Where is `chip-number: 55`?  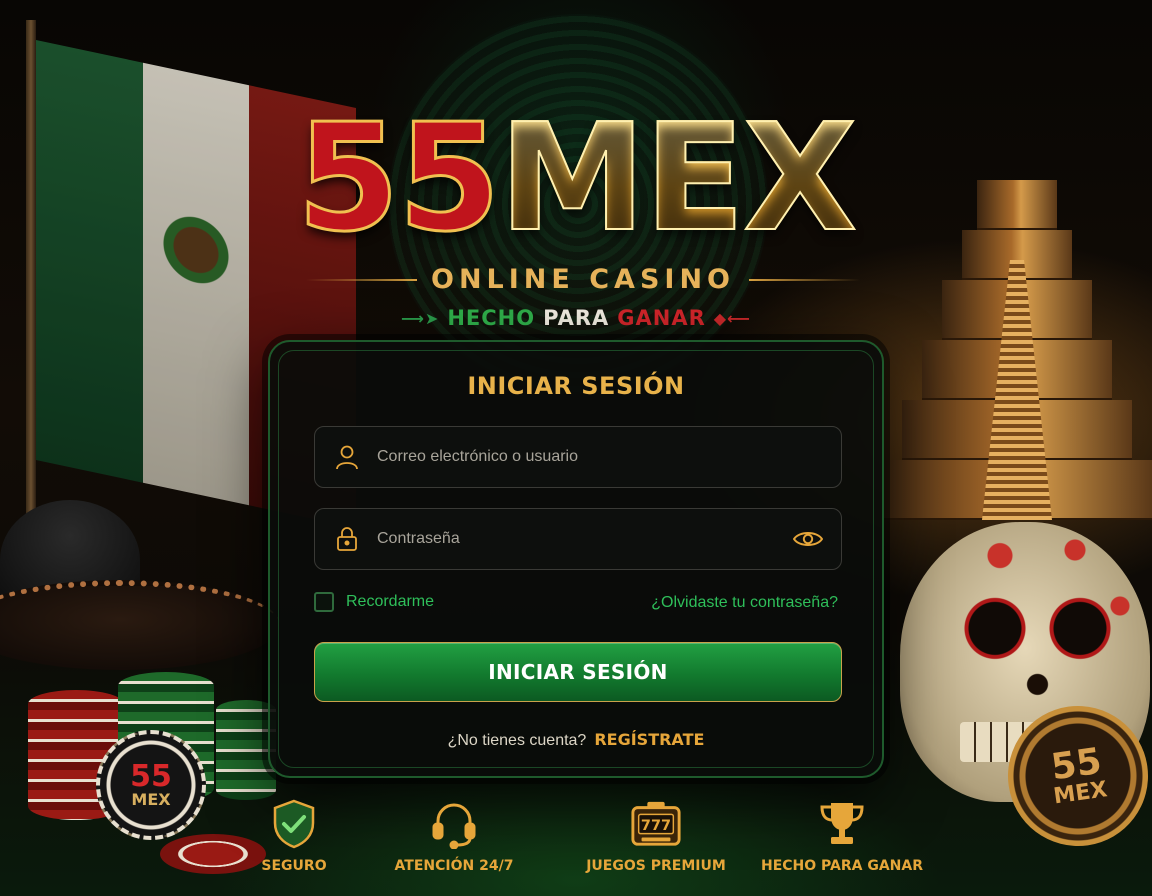
chip-number: 55 is located at coordinates (151, 776).